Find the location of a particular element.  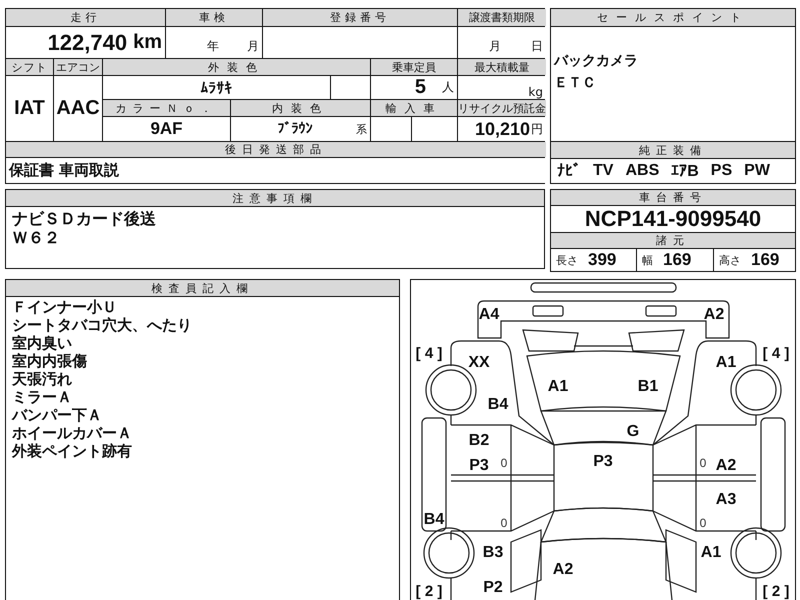

mileage-value: 122,740 is located at coordinates (88, 43).